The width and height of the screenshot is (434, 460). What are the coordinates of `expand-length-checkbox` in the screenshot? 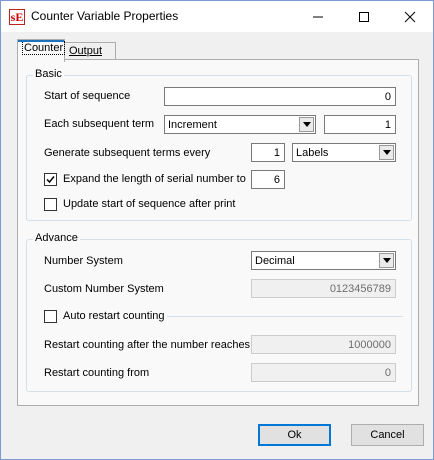 It's located at (50, 179).